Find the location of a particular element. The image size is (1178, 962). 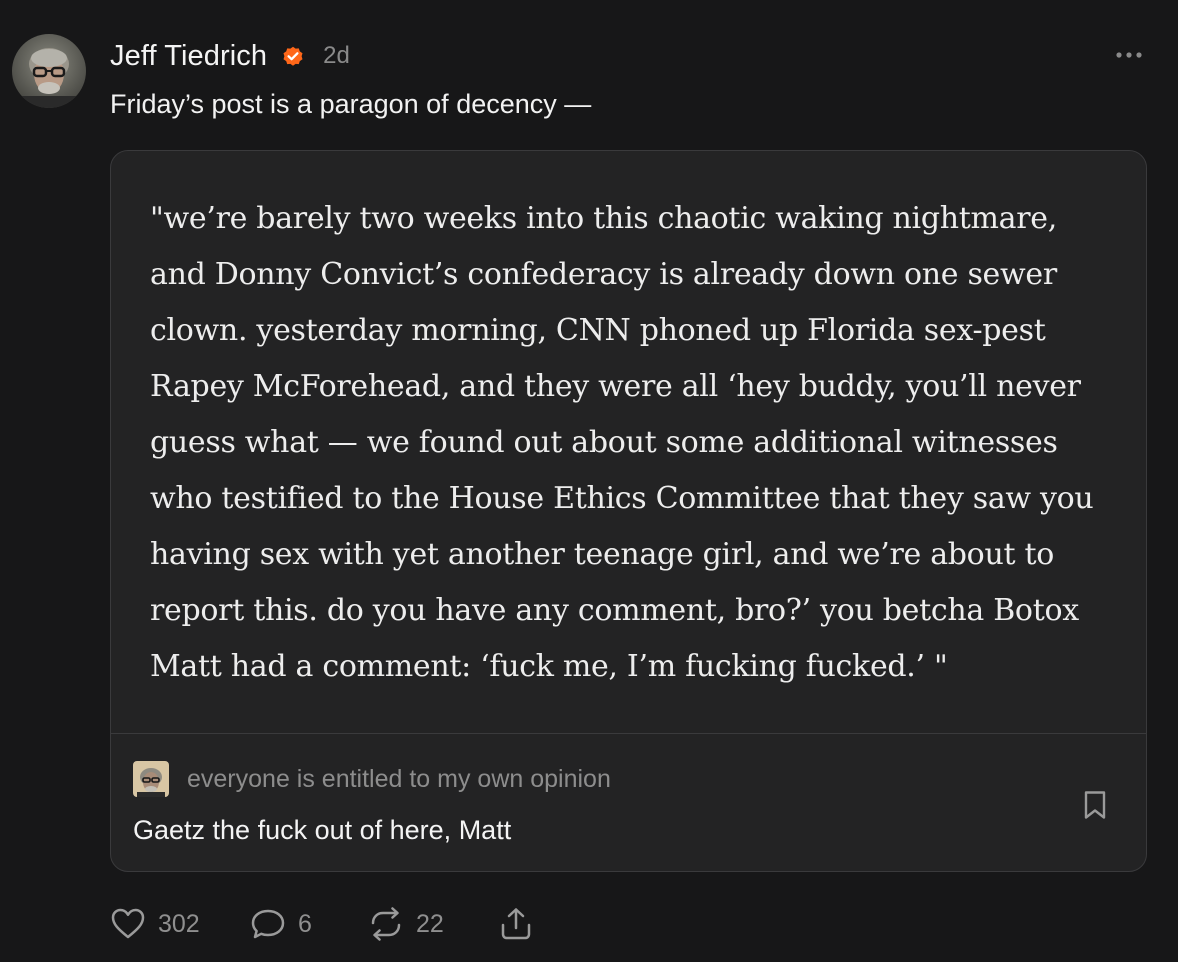

heart-icon is located at coordinates (128, 923).